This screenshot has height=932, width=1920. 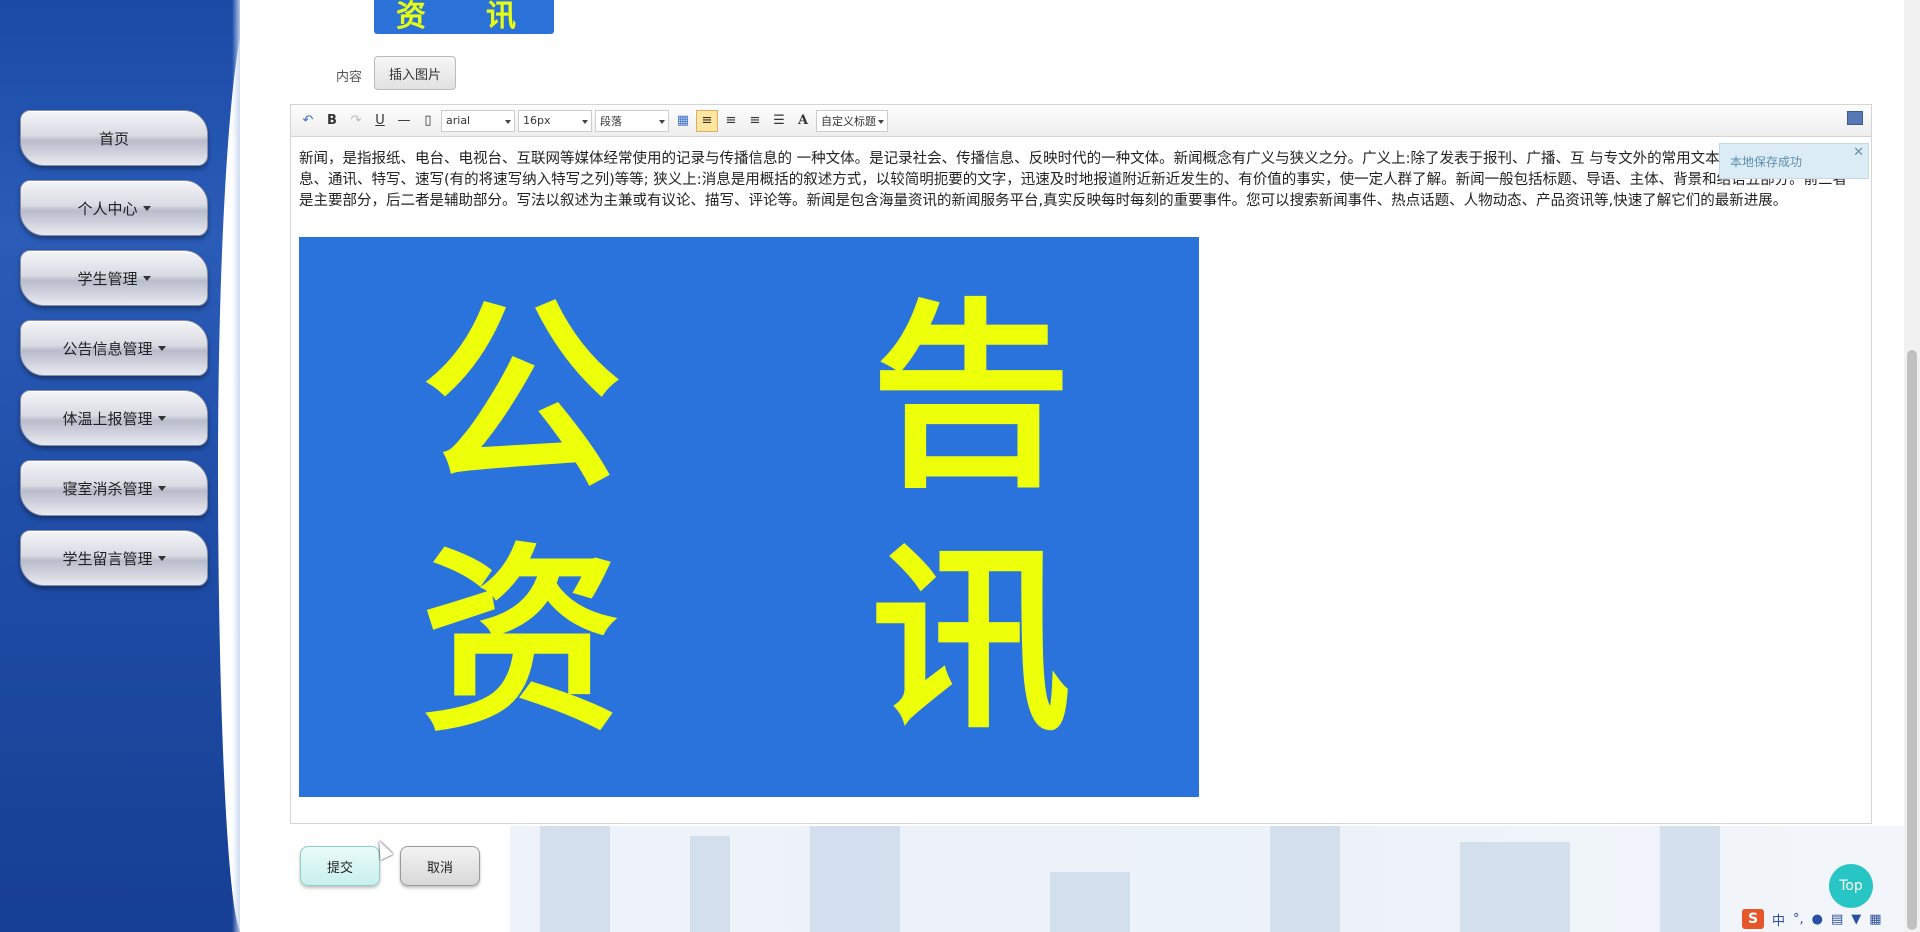 I want to click on skin-icon: ▼, so click(x=1856, y=919).